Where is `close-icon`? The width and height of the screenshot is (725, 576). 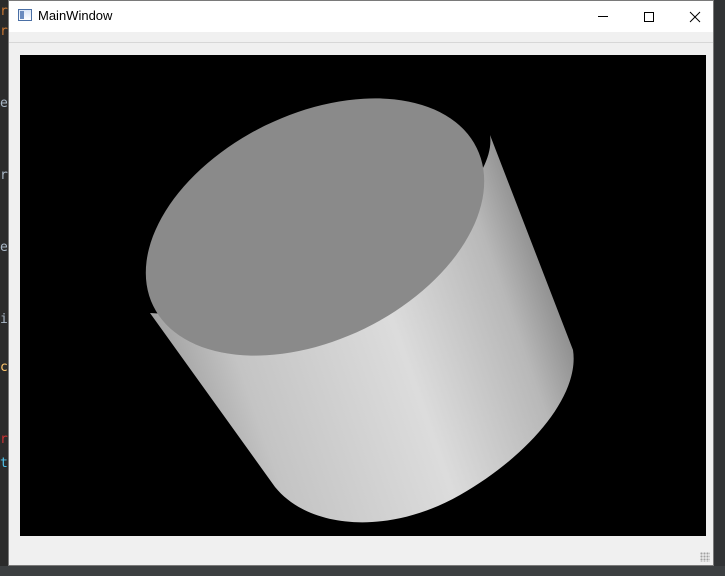 close-icon is located at coordinates (695, 16).